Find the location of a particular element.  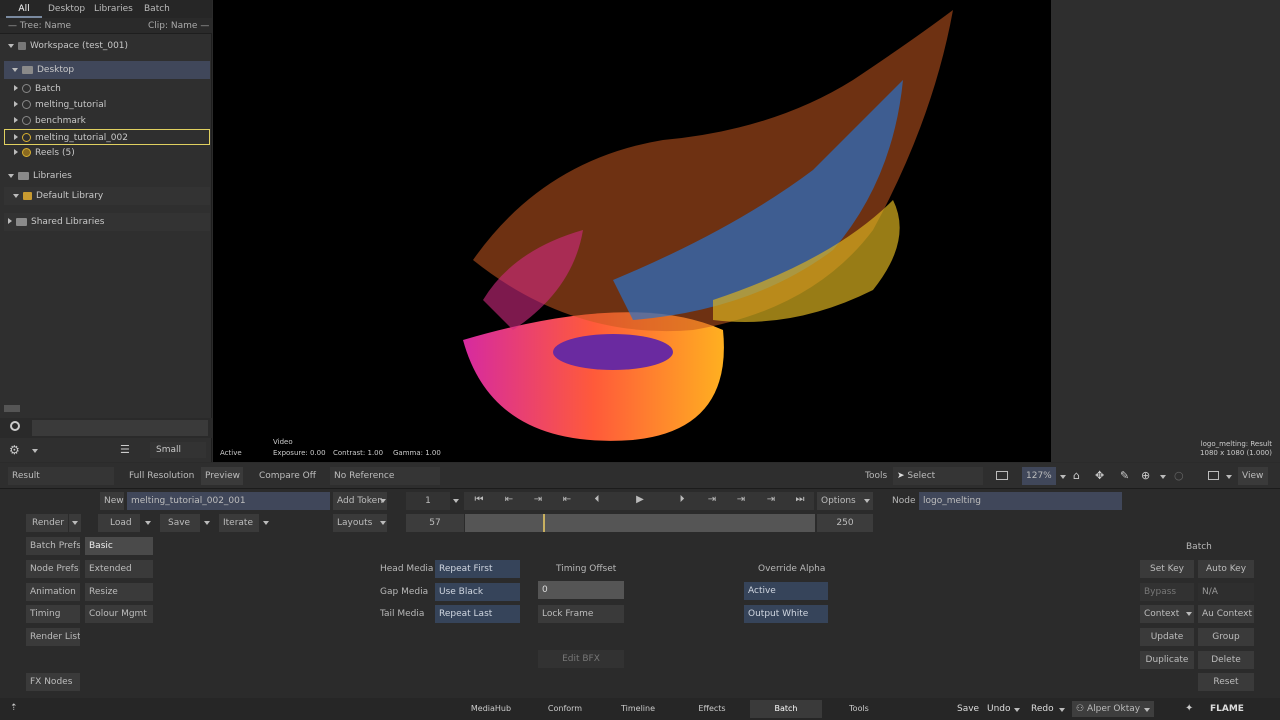

step-forward-icon: ⏵ is located at coordinates (682, 500).